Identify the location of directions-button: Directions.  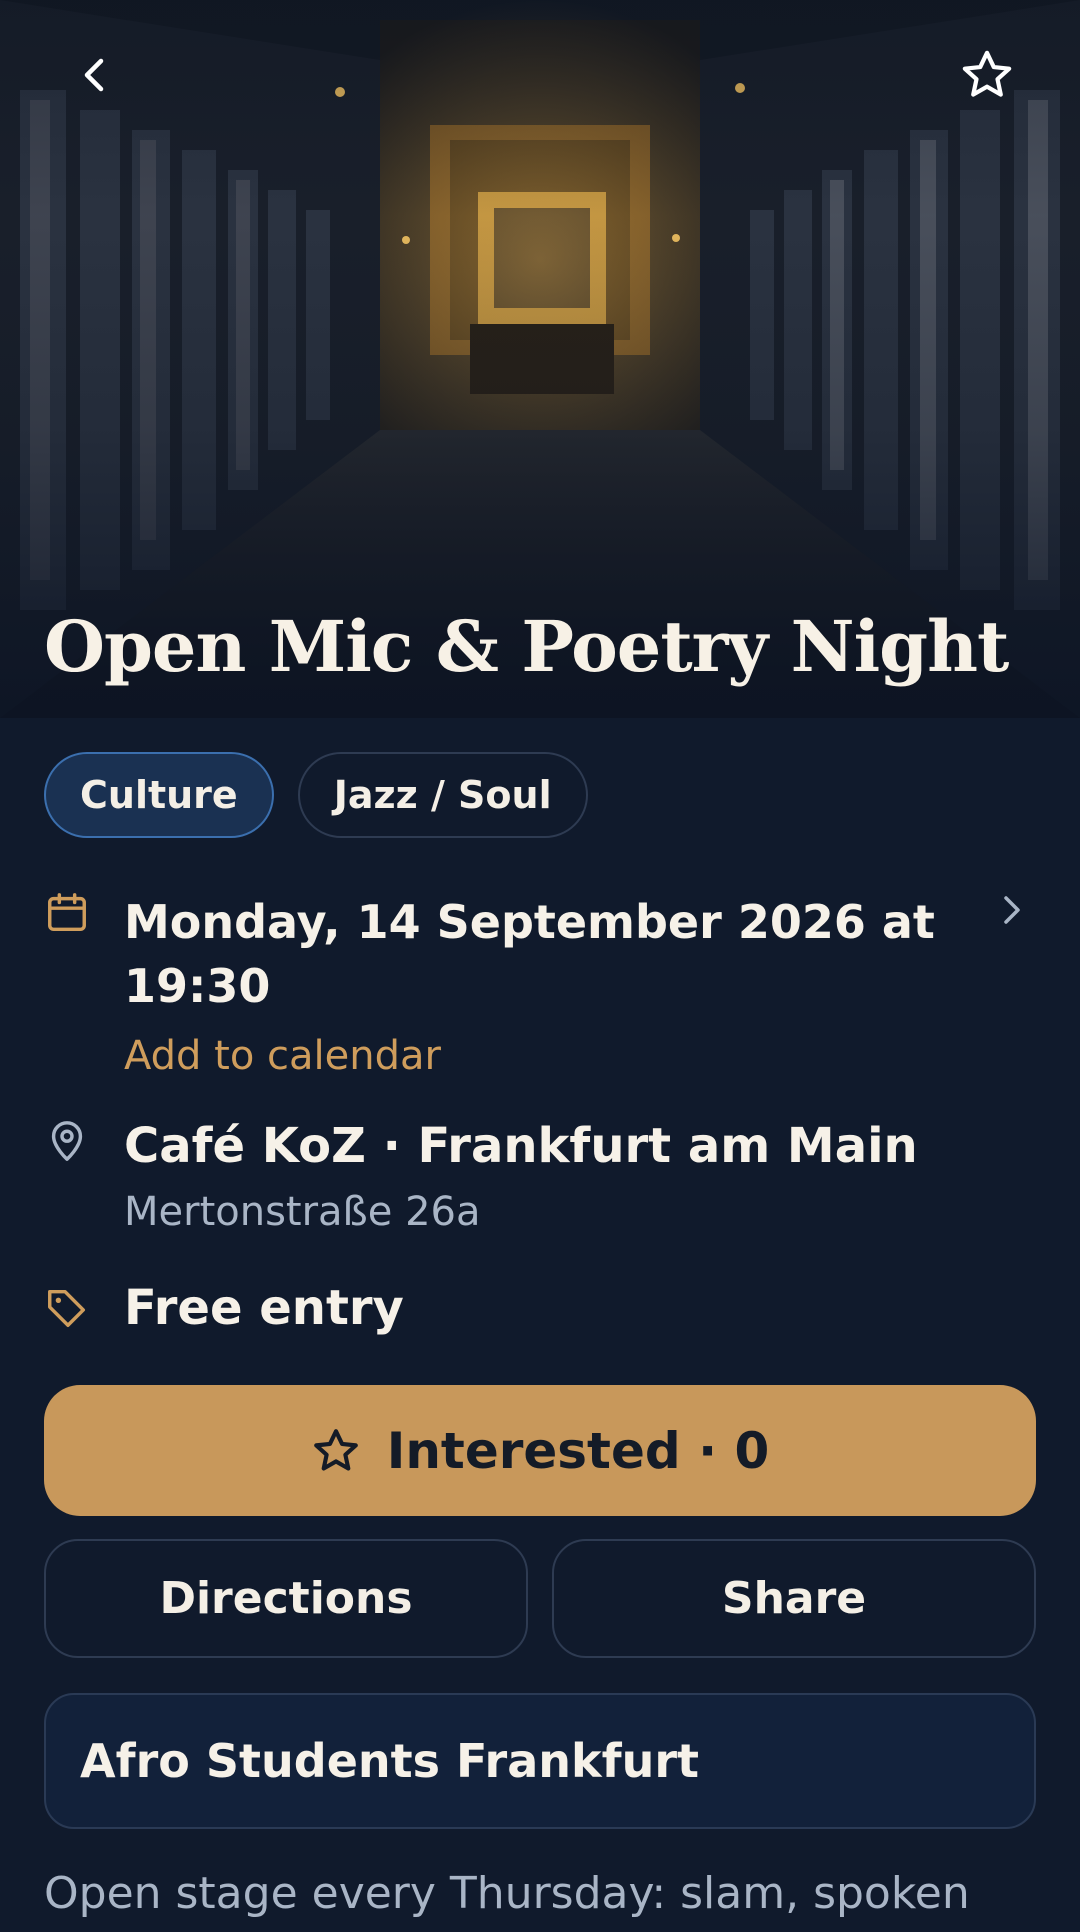
(286, 1598).